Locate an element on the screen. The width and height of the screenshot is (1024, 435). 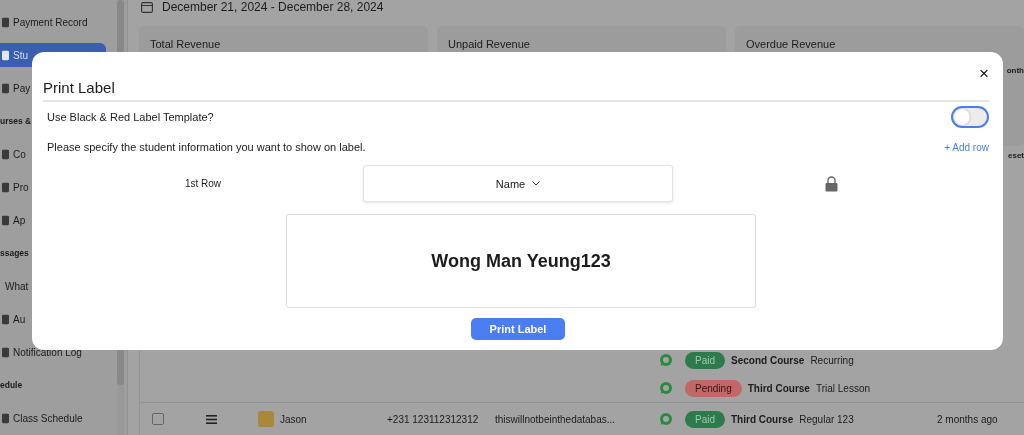
table-cell-text: +231 123112312312 is located at coordinates (433, 419).